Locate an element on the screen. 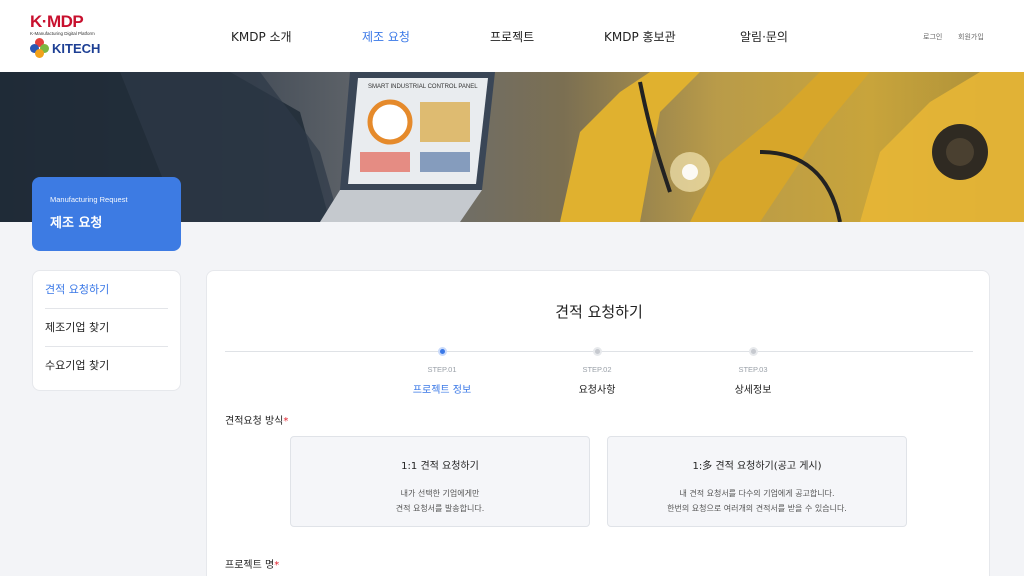  nav-item-projects: 프로젝트 is located at coordinates (512, 36).